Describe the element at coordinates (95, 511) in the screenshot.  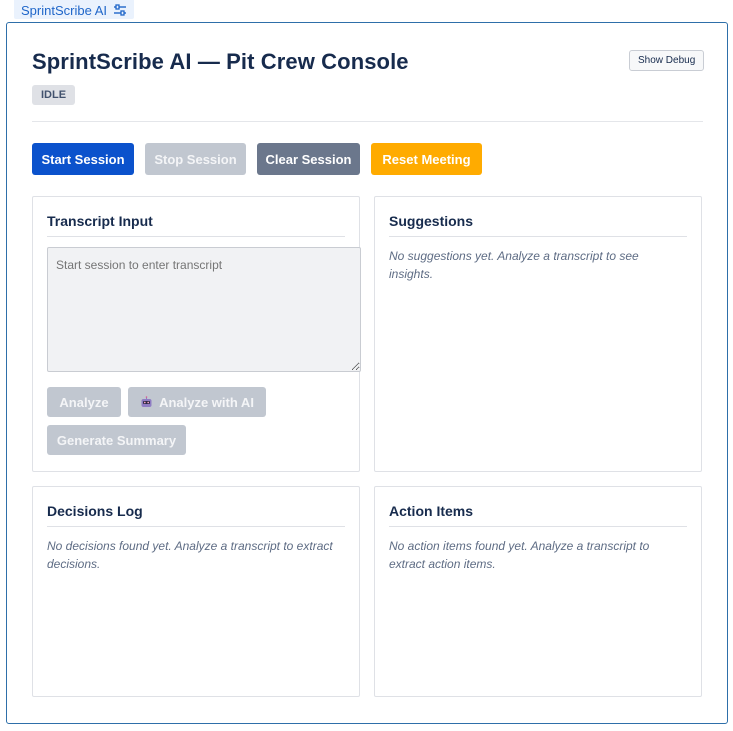
I see `decisions-heading: Decisions Log` at that location.